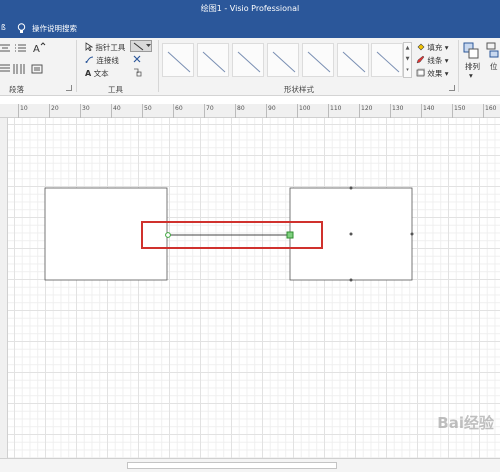 This screenshot has width=500, height=472. I want to click on connector-end-handle, so click(290, 235).